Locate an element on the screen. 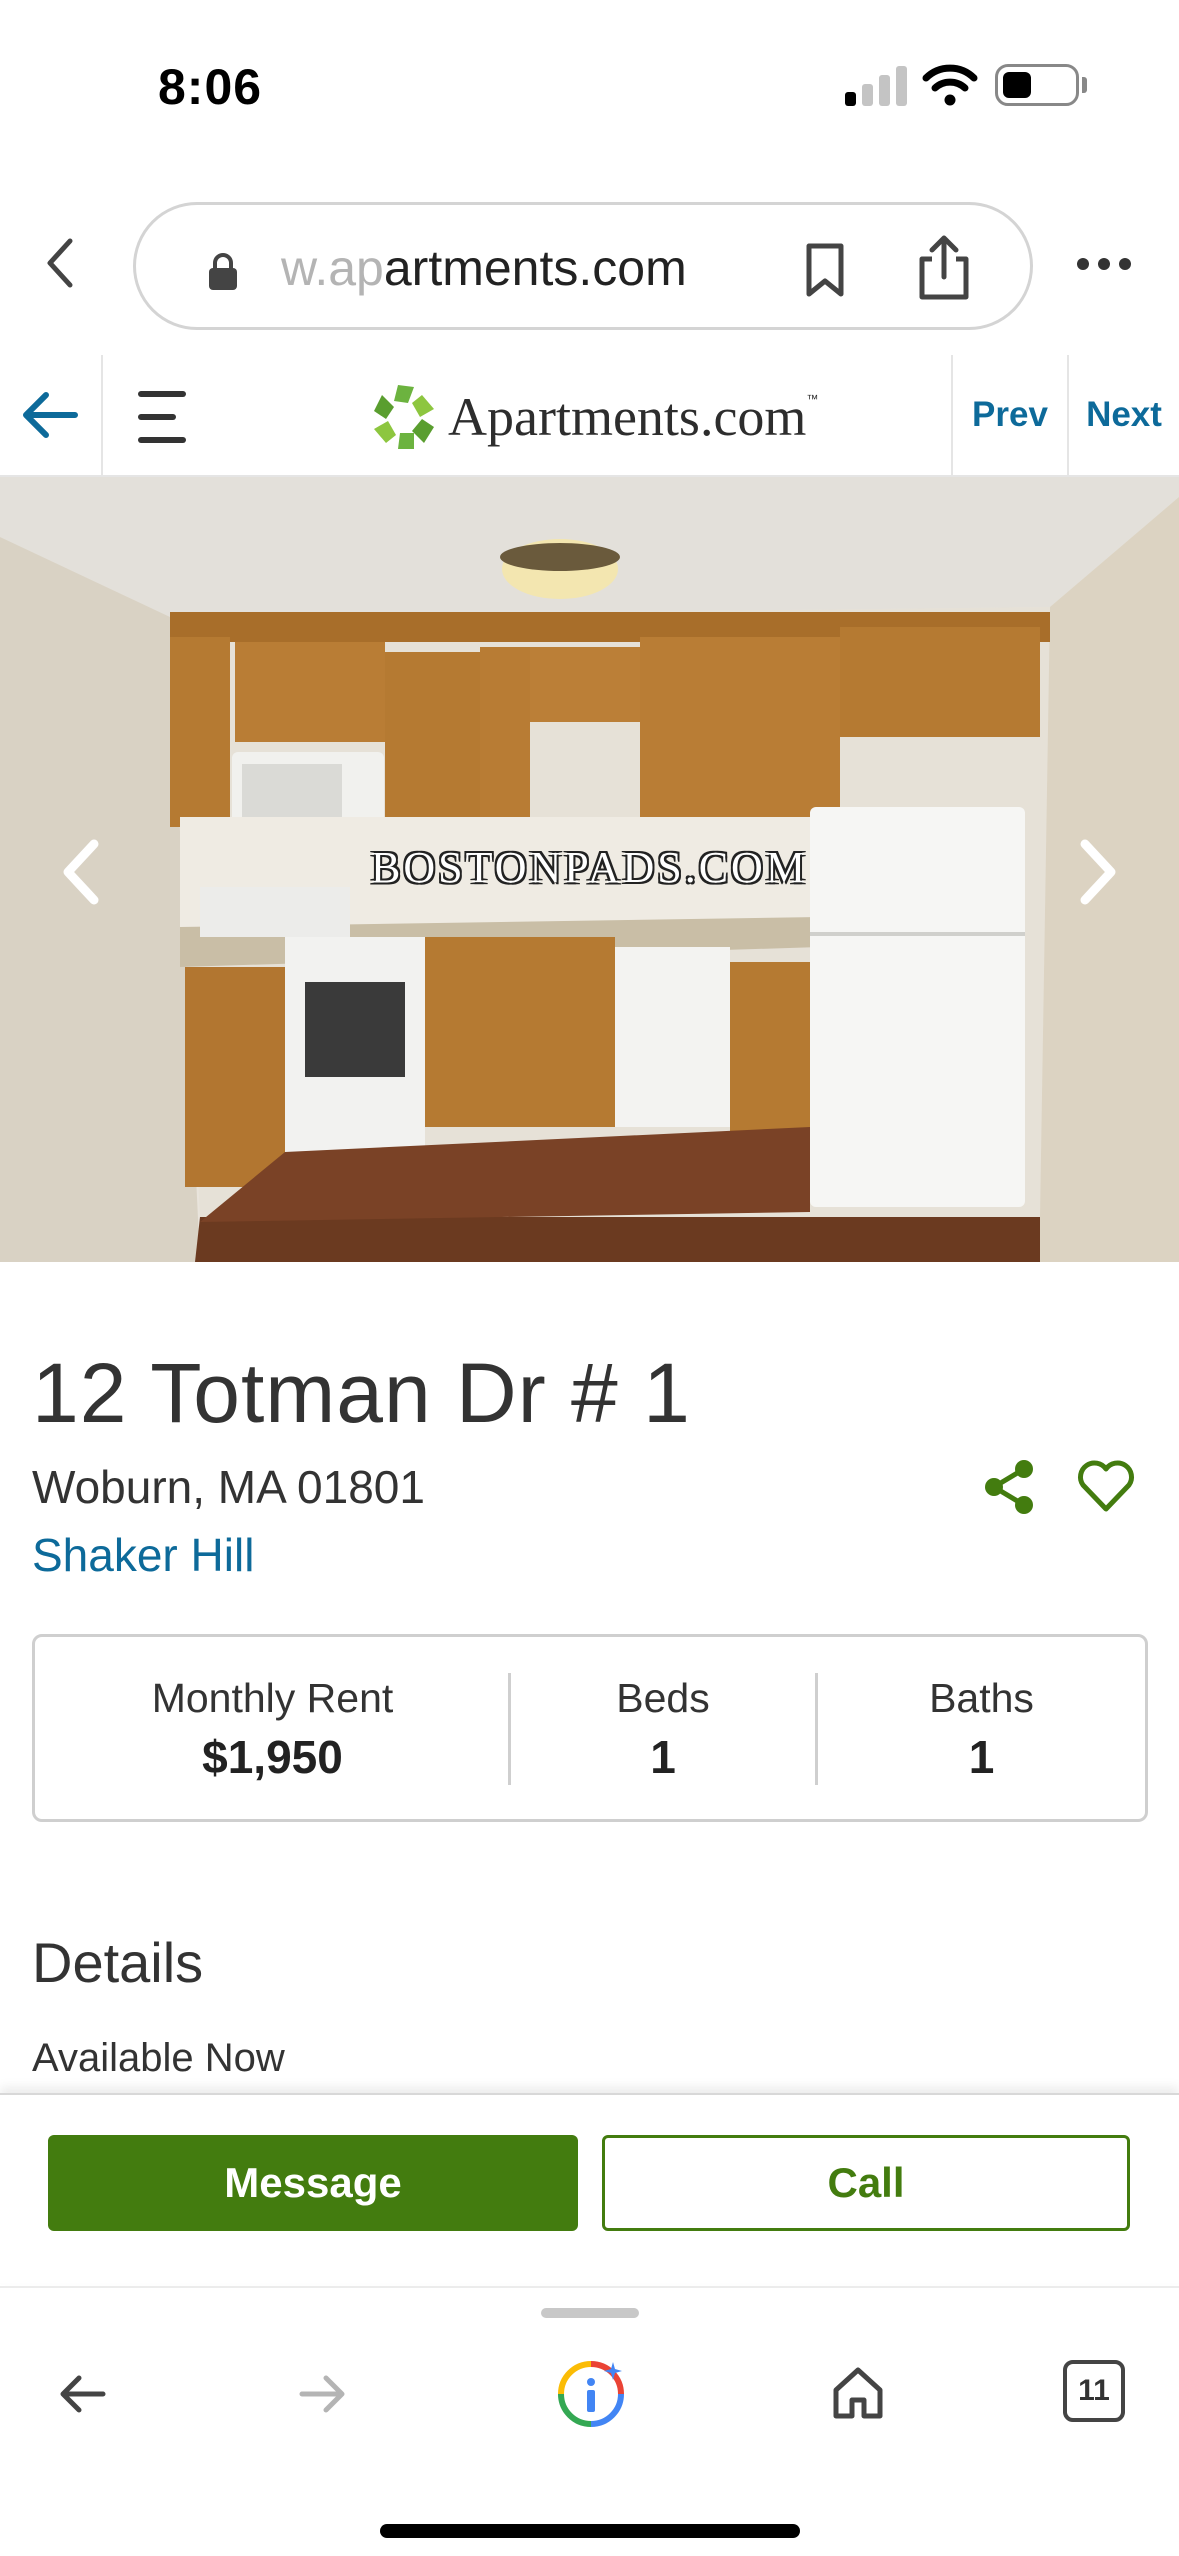 This screenshot has height=2556, width=1179. toolbar-grabber is located at coordinates (590, 2313).